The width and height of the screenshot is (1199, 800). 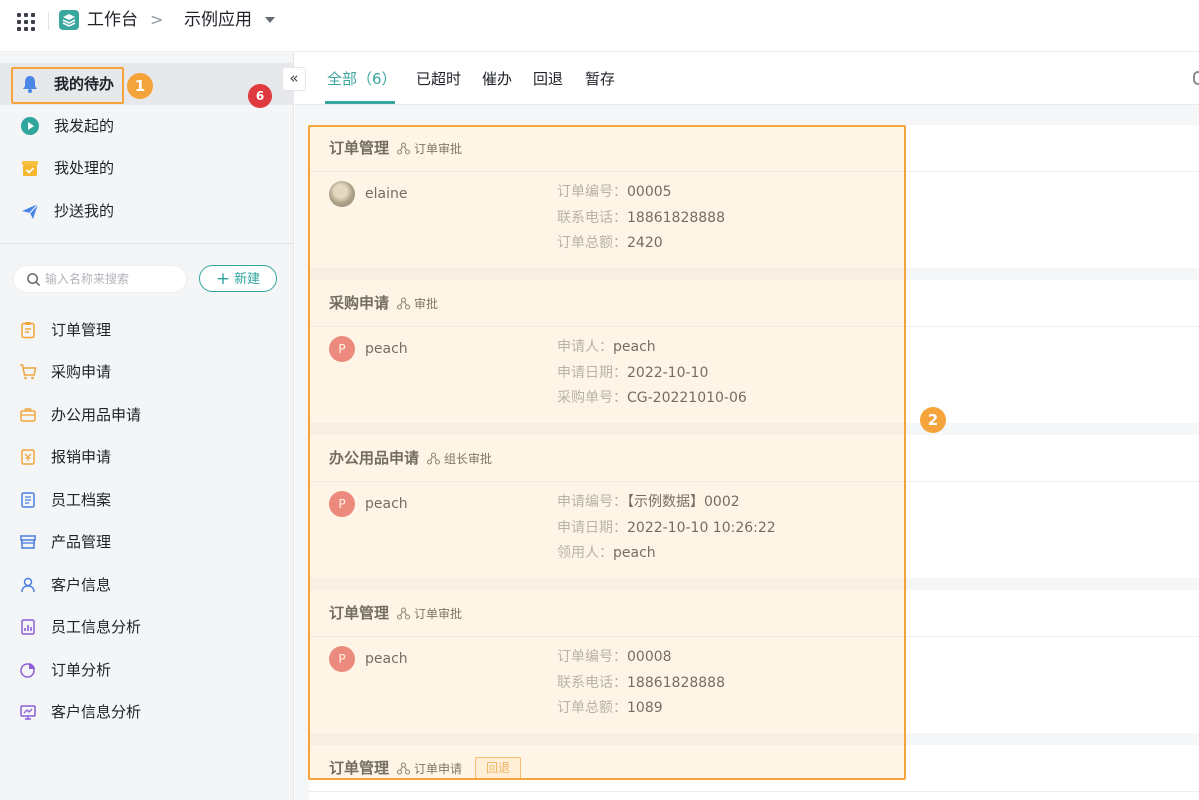 What do you see at coordinates (147, 712) in the screenshot?
I see `form-item-customer-analysis: 客户信息分析` at bounding box center [147, 712].